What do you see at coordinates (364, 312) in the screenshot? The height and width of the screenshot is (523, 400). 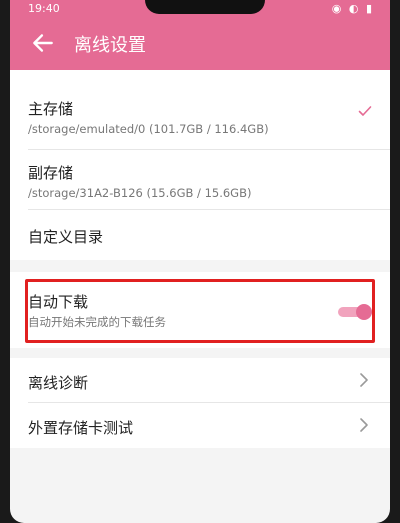 I see `toggle-knob` at bounding box center [364, 312].